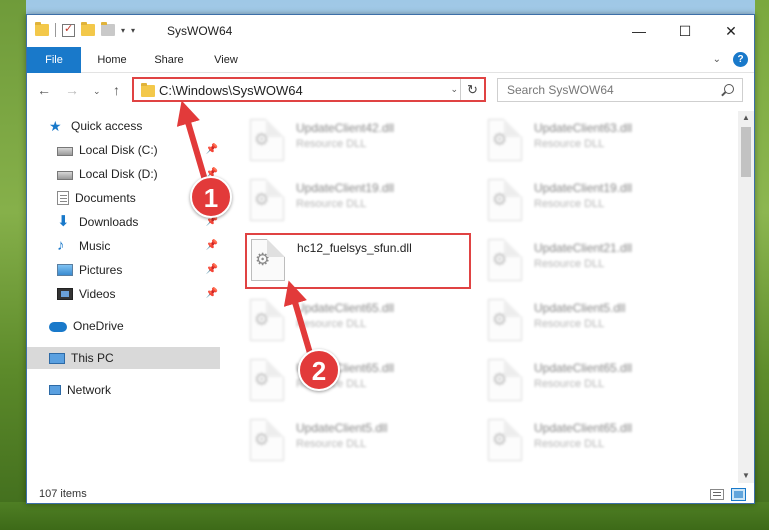 The image size is (769, 530). What do you see at coordinates (226, 60) in the screenshot?
I see `tab-view: View` at bounding box center [226, 60].